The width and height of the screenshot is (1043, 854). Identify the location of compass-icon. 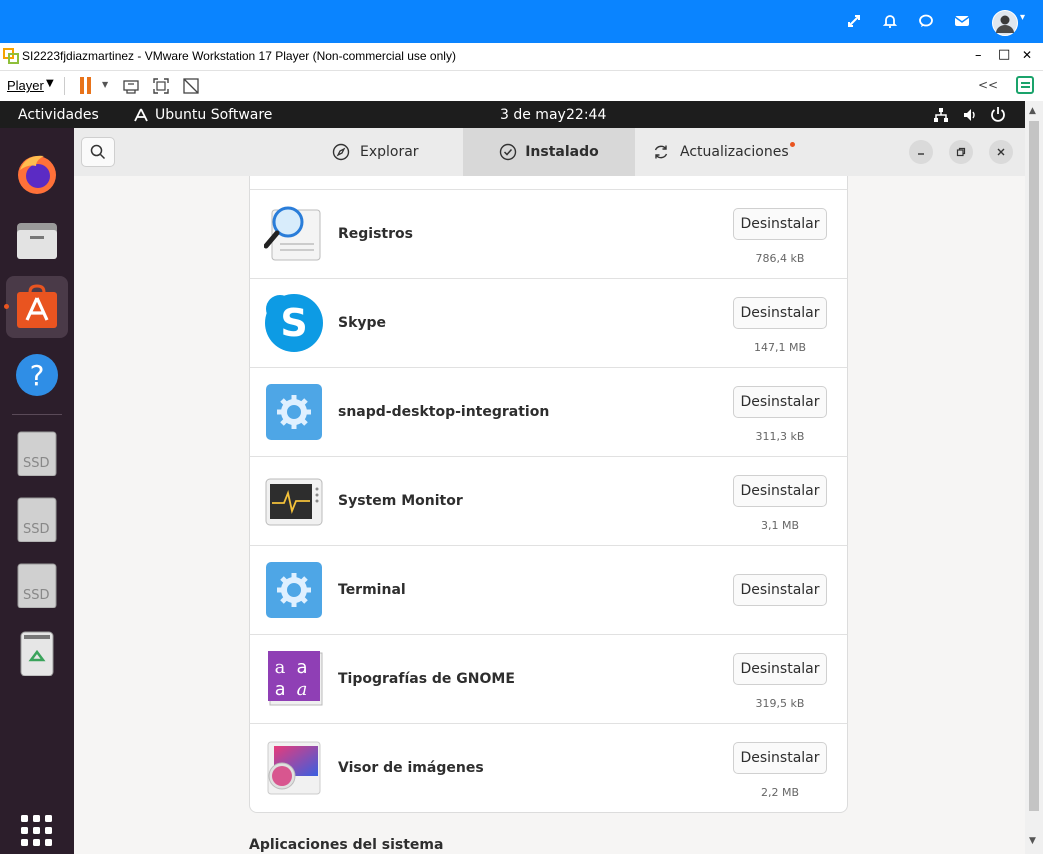
(341, 152).